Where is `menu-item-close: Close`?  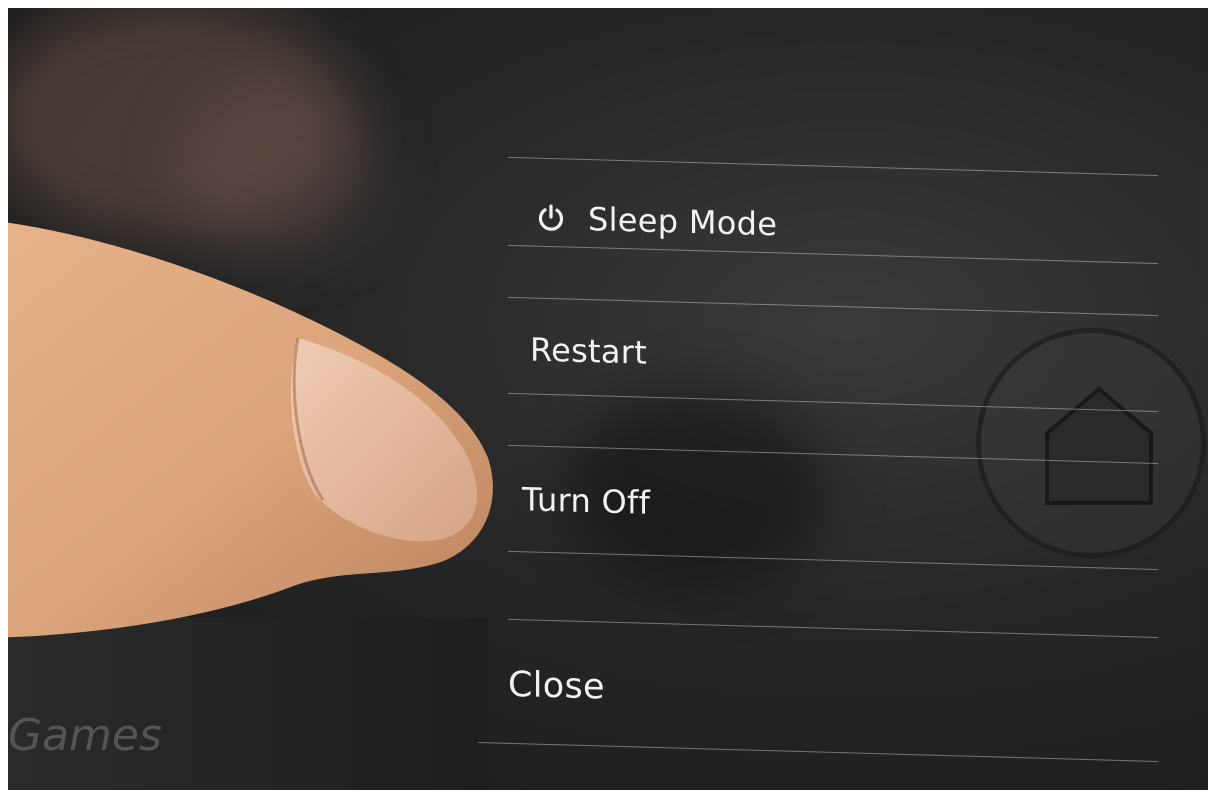 menu-item-close: Close is located at coordinates (843, 694).